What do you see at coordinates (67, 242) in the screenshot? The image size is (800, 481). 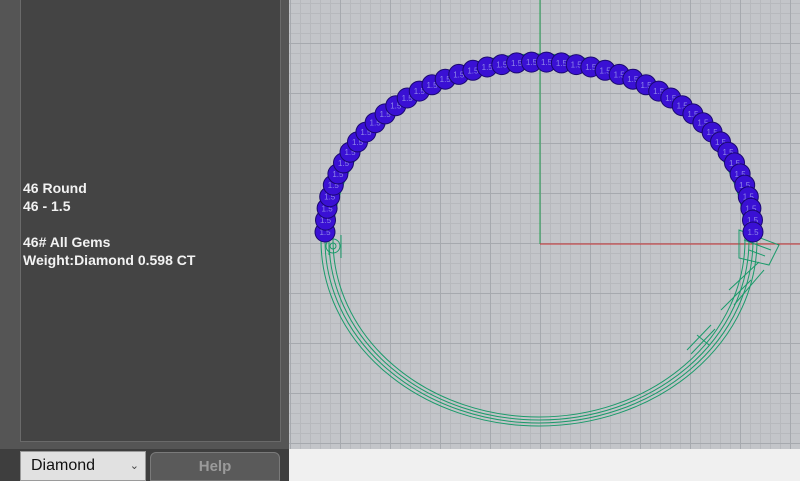 I see `gem-total-count: 46# All Gems` at bounding box center [67, 242].